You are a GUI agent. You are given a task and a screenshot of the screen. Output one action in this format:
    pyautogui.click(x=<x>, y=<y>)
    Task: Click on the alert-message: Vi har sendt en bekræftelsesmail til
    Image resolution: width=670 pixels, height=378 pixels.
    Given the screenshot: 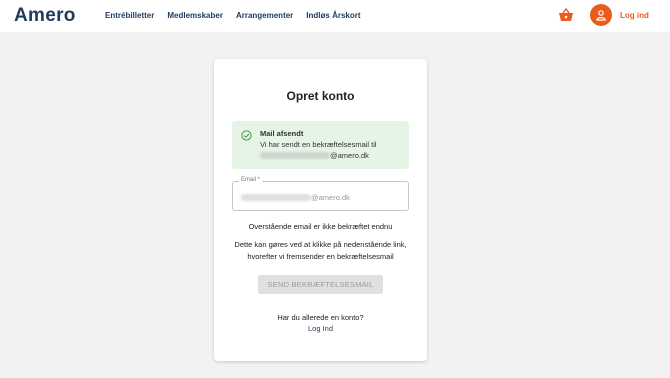 What is the action you would take?
    pyautogui.click(x=318, y=144)
    